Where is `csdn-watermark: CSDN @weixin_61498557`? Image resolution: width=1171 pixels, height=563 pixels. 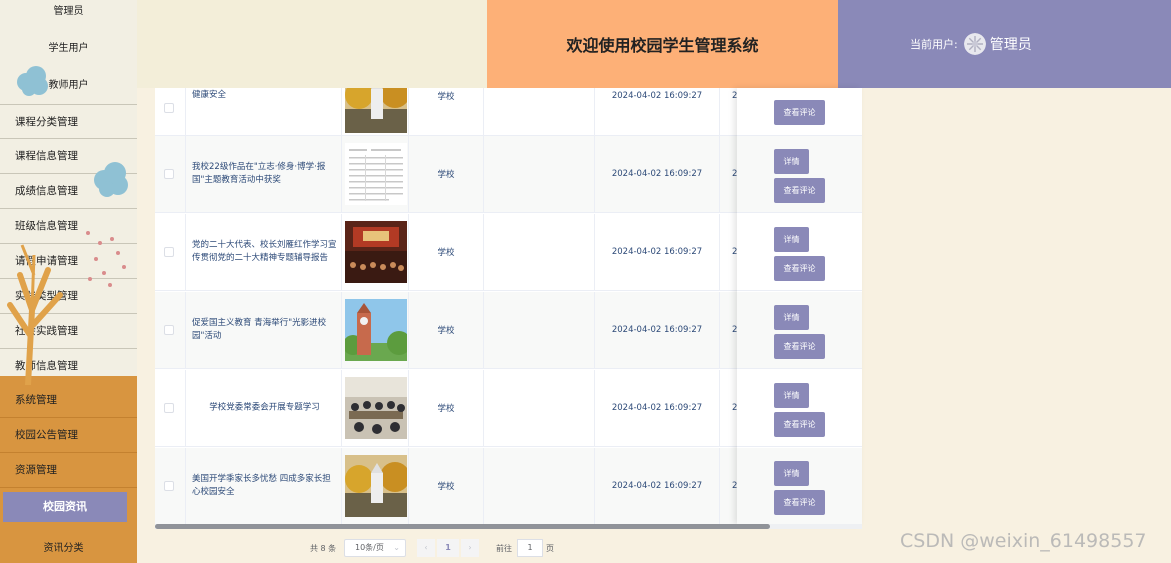
csdn-watermark: CSDN @weixin_61498557 is located at coordinates (1023, 541).